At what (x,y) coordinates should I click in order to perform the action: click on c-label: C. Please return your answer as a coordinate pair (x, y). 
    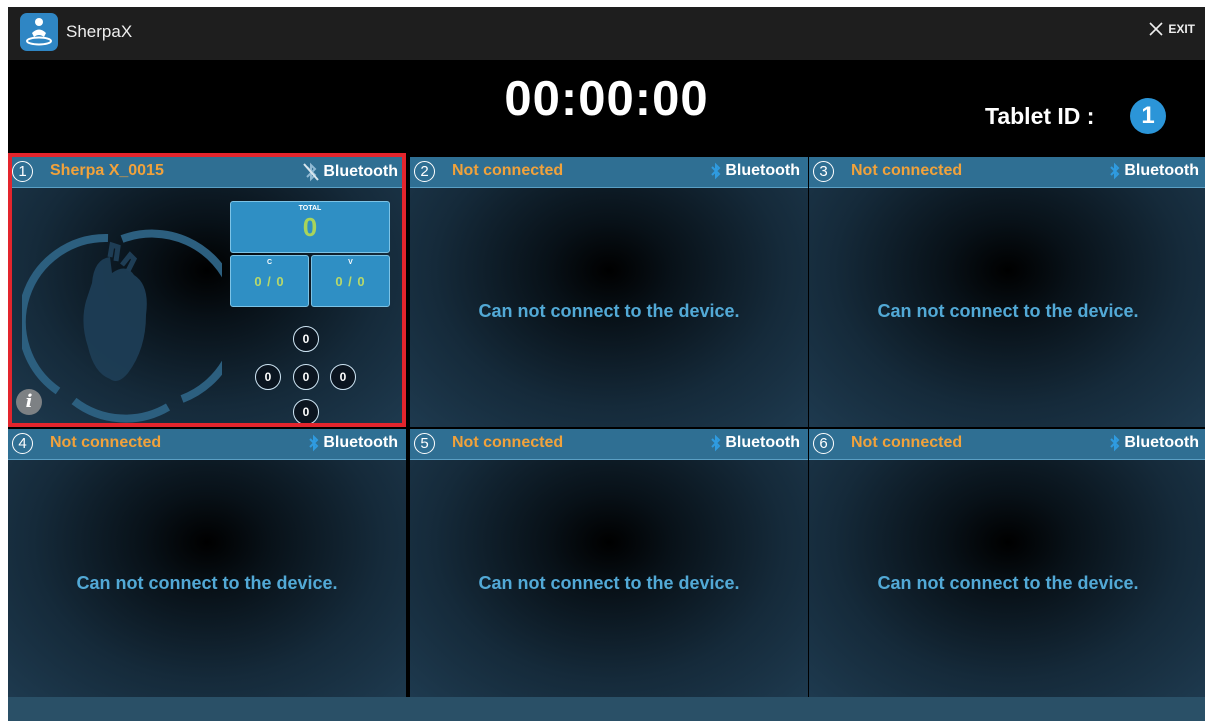
    Looking at the image, I should click on (269, 262).